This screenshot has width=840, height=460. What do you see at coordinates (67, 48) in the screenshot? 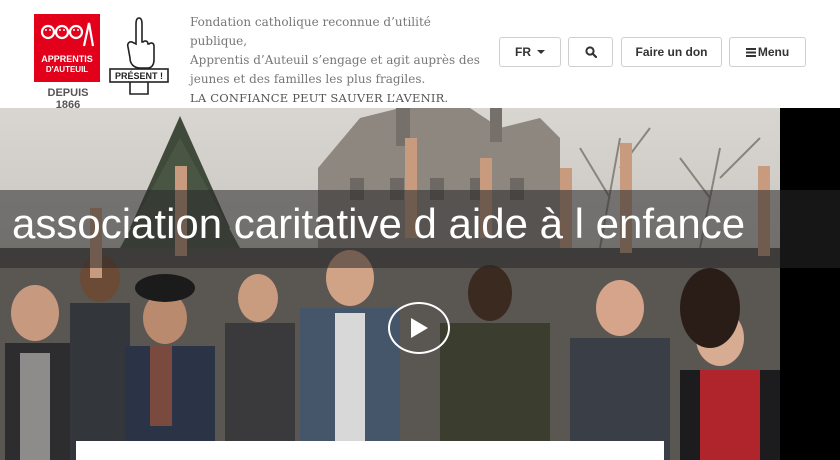
I see `apprentis-auteuil-logo: APPRENTIS D'AUTEUIL` at bounding box center [67, 48].